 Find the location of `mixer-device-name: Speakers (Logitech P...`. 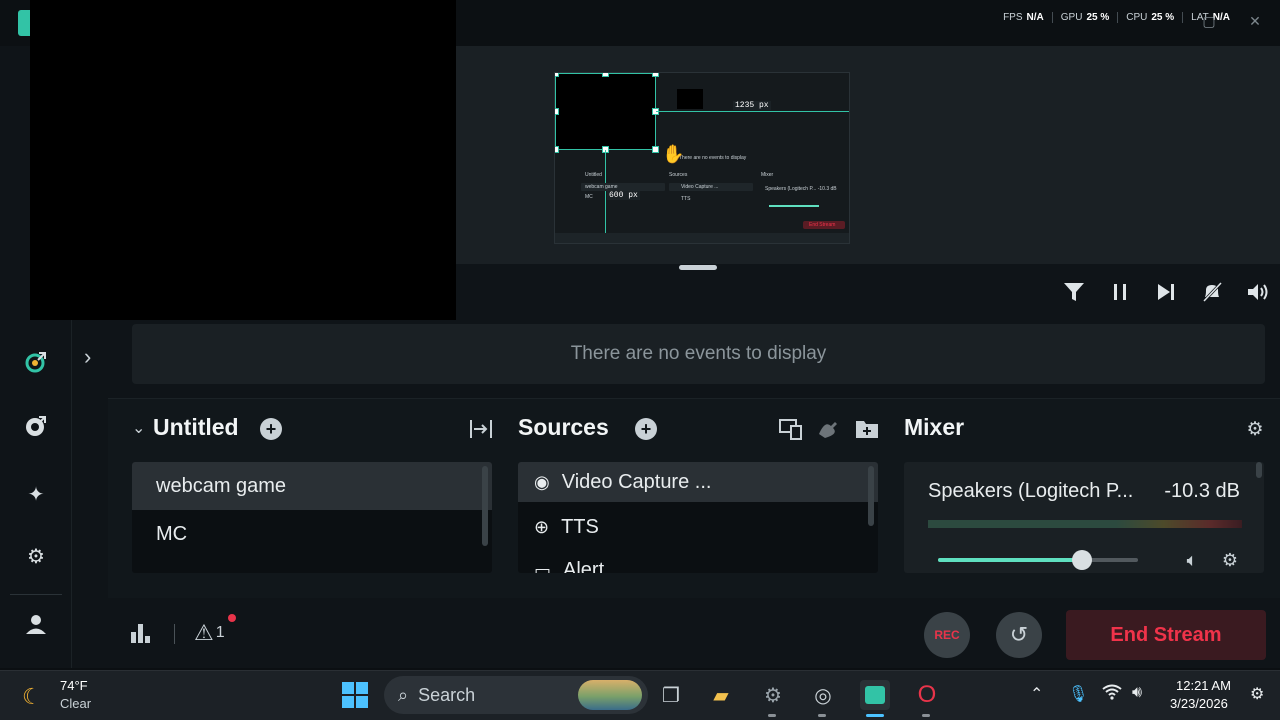

mixer-device-name: Speakers (Logitech P... is located at coordinates (1031, 491).